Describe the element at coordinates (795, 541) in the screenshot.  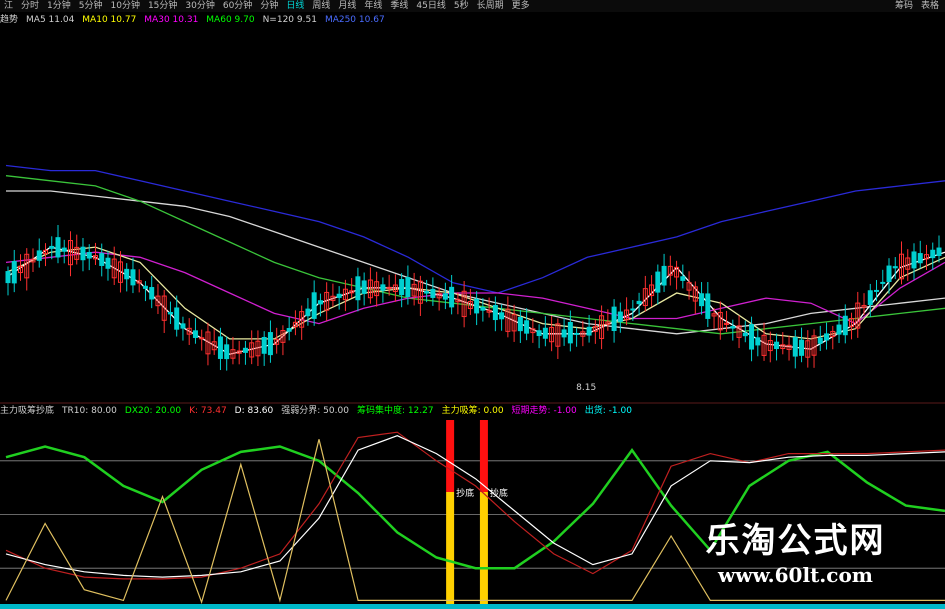
I see `watermark-title: 乐淘公式网` at that location.